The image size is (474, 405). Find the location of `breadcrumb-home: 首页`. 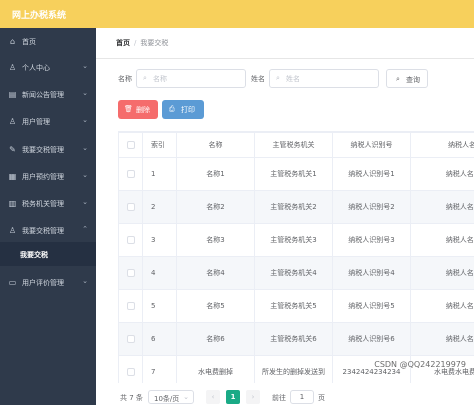

breadcrumb-home: 首页 is located at coordinates (123, 43).